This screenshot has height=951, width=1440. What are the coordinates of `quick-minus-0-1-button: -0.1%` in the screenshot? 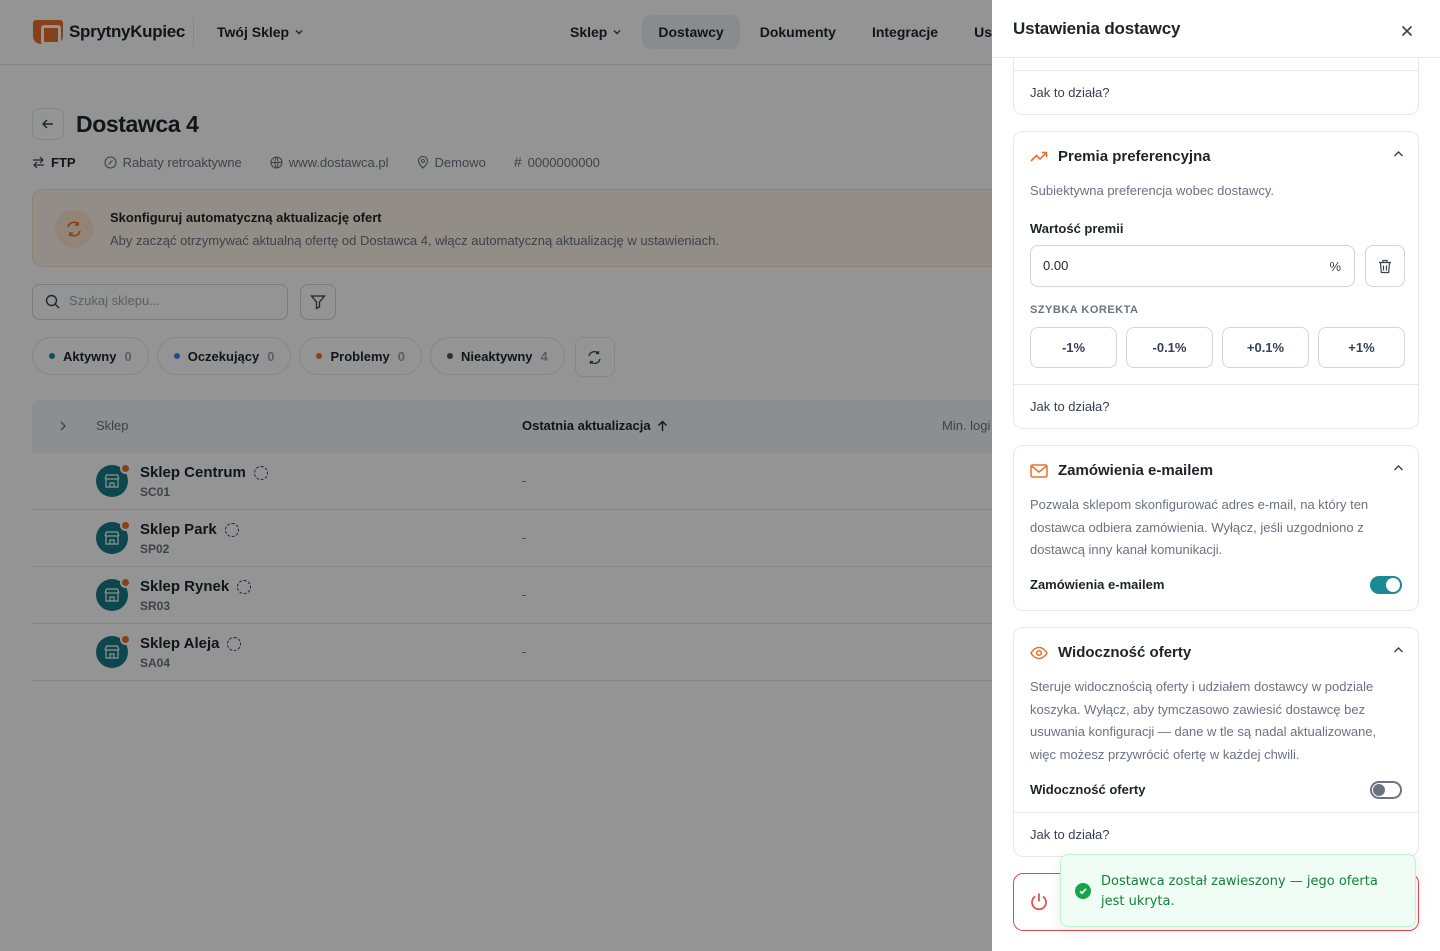 It's located at (1169, 347).